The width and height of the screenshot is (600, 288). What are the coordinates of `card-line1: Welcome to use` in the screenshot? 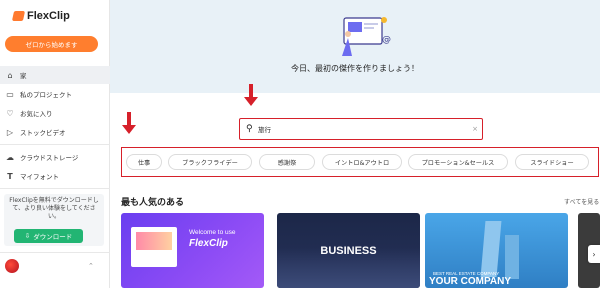 It's located at (212, 232).